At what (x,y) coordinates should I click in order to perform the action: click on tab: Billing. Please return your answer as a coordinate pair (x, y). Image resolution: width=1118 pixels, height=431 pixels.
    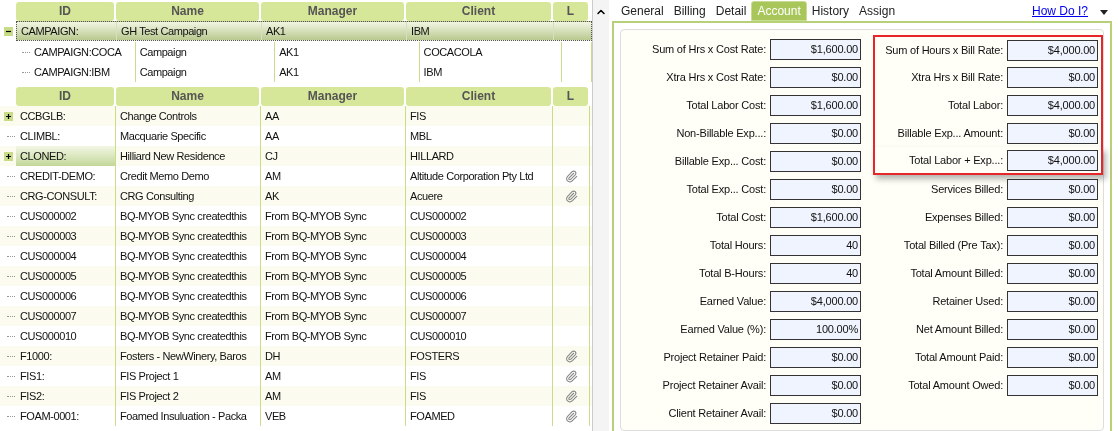
    Looking at the image, I should click on (689, 11).